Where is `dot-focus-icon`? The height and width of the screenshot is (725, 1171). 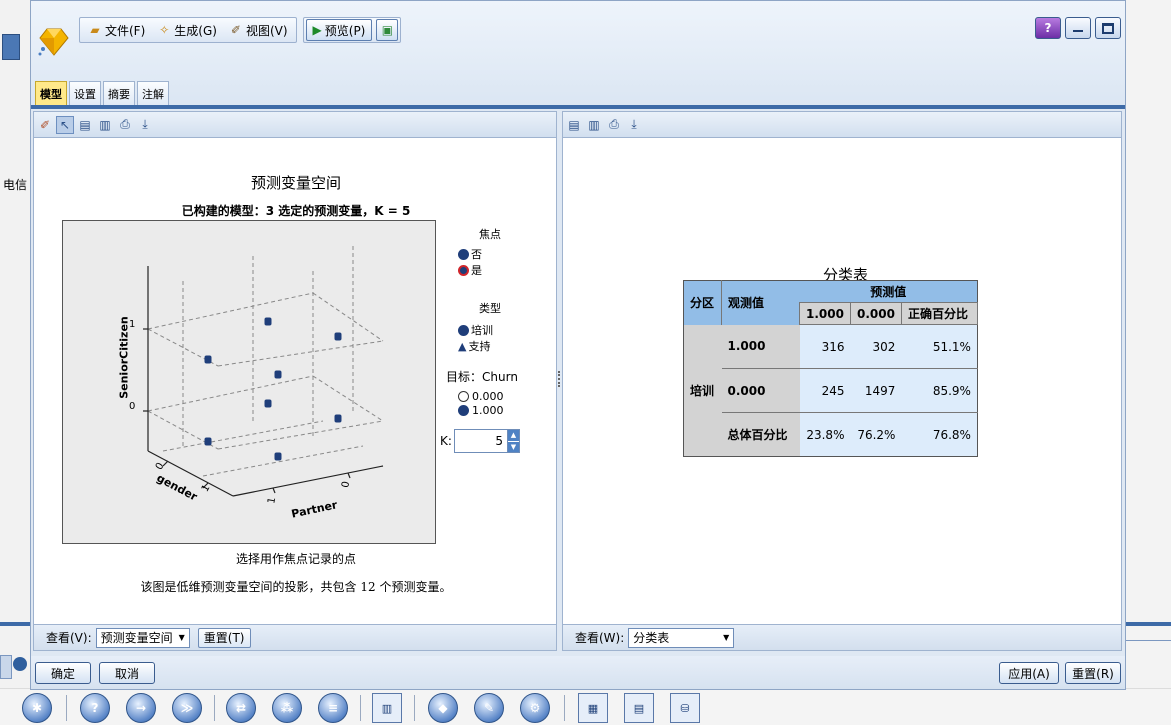 dot-focus-icon is located at coordinates (463, 270).